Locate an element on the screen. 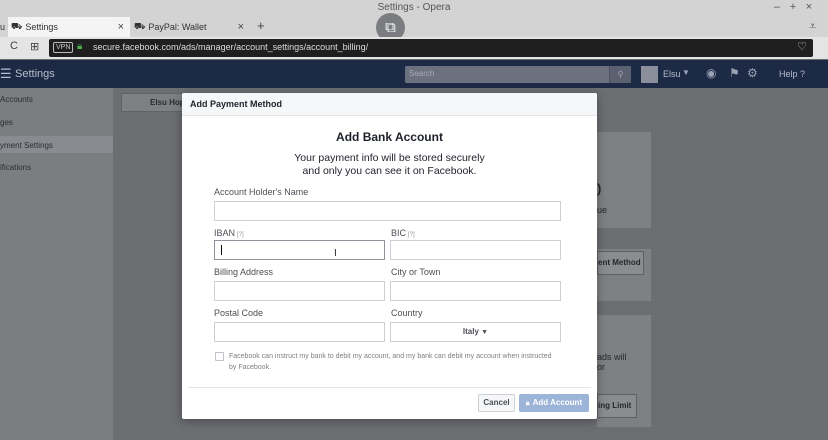 Image resolution: width=828 pixels, height=440 pixels. facebook-header: ☰ Settings Search ⚲ Elsu ▼ ◉ ⚑ ⚙ Help ? is located at coordinates (414, 74).